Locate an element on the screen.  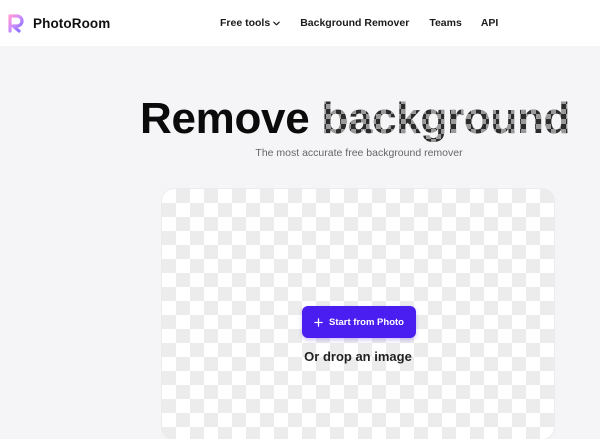
drop-image-hint: Or drop an image is located at coordinates (358, 356).